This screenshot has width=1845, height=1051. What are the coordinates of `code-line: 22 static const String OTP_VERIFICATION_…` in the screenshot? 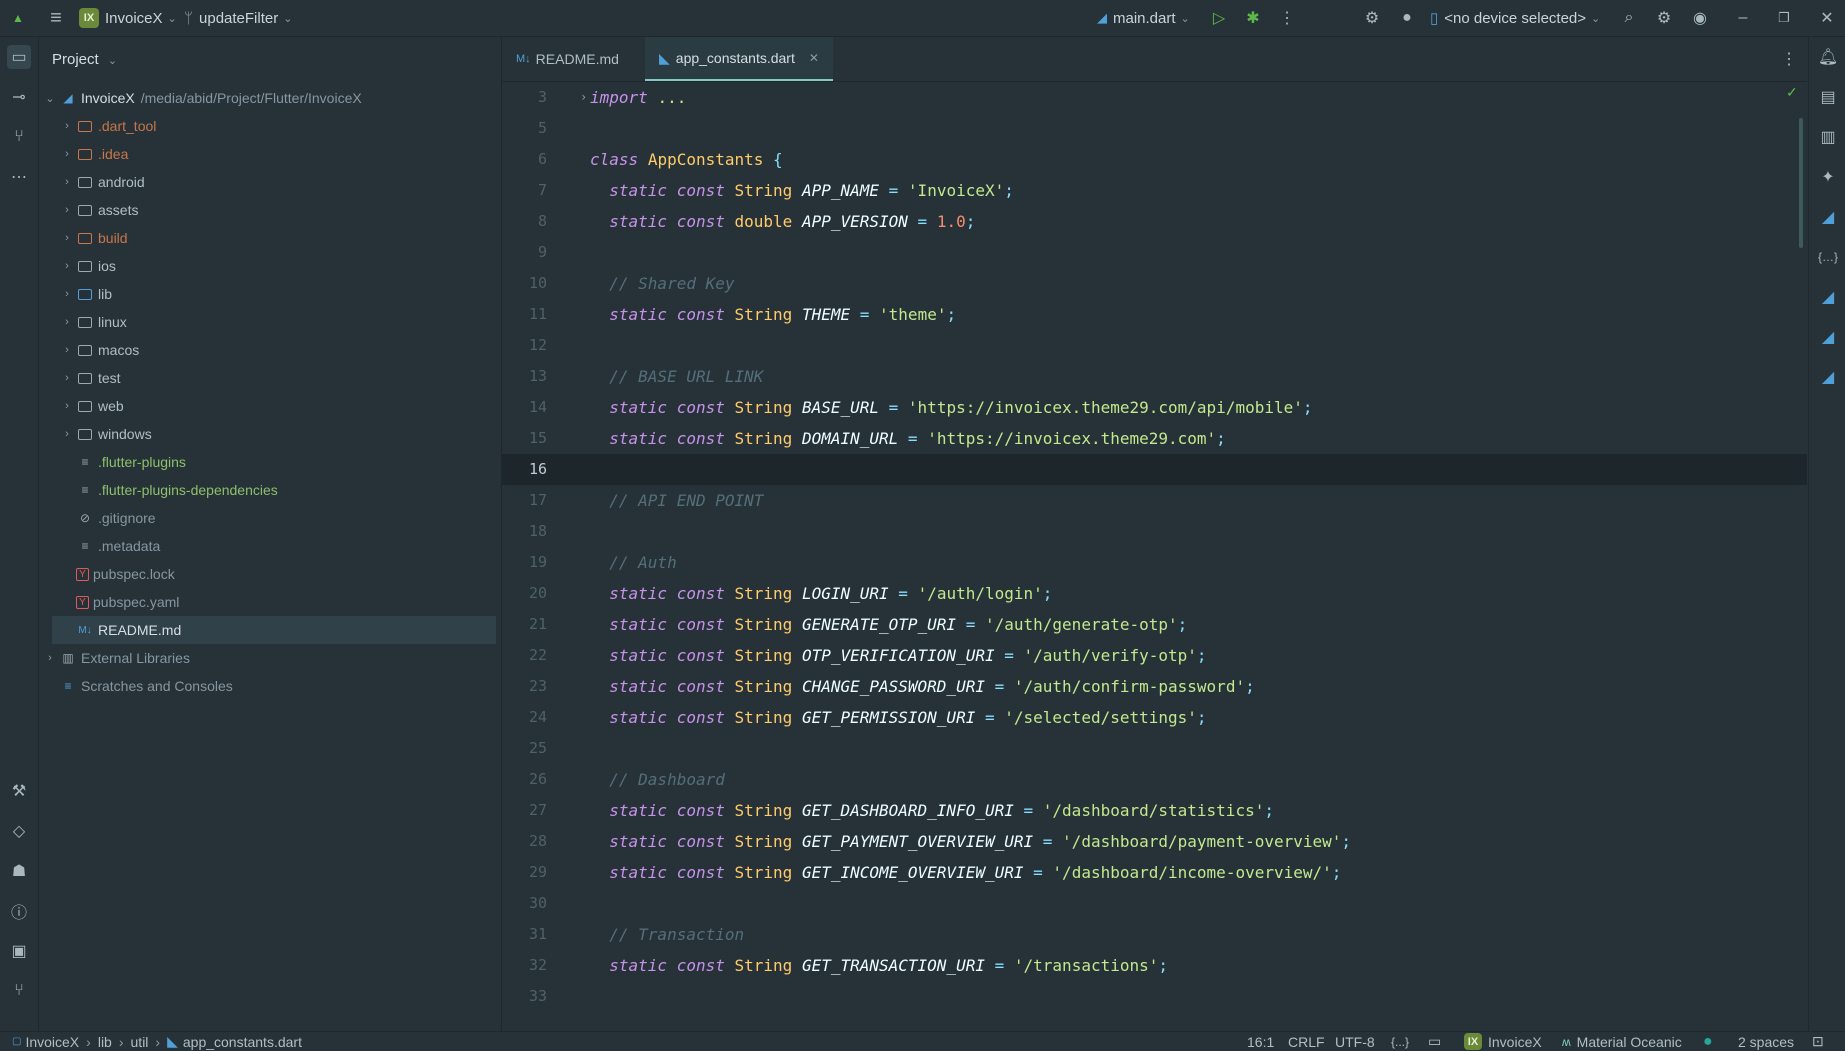 It's located at (1154, 655).